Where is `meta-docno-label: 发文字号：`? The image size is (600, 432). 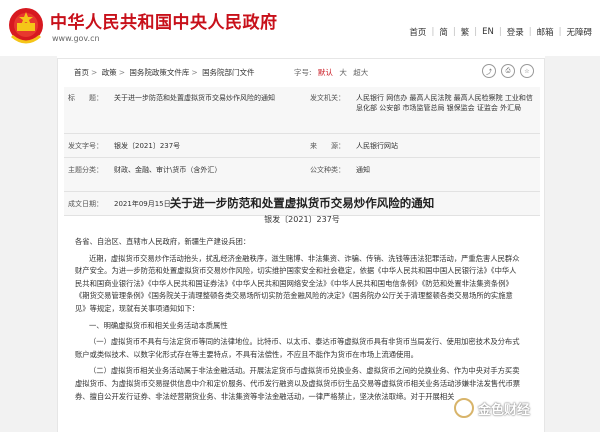
meta-docno-label: 发文字号： is located at coordinates (87, 145).